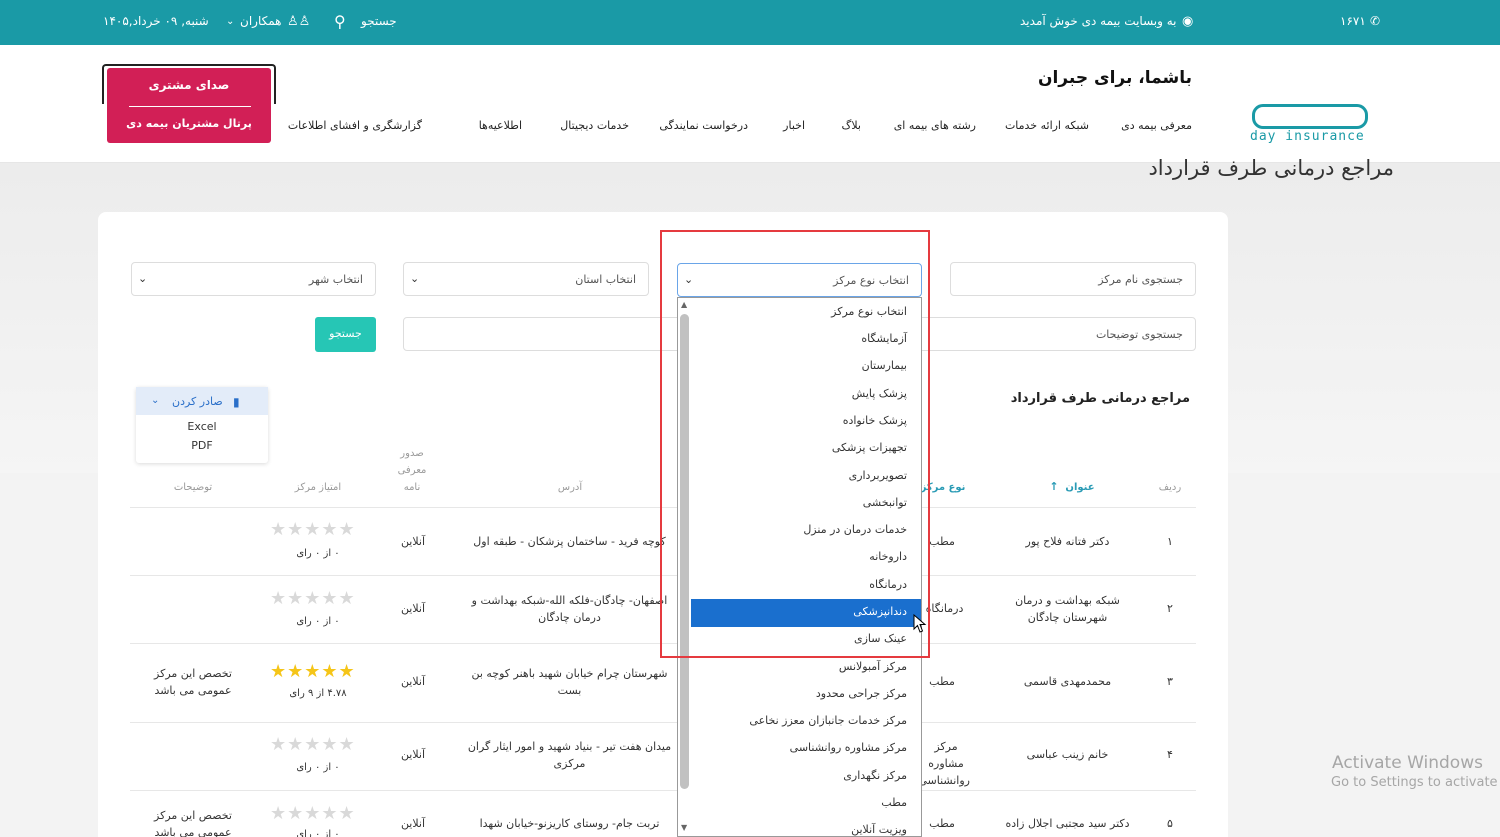 This screenshot has width=1500, height=837. What do you see at coordinates (935, 125) in the screenshot?
I see `nav-insurance-fields: رشته های بیمه ای` at bounding box center [935, 125].